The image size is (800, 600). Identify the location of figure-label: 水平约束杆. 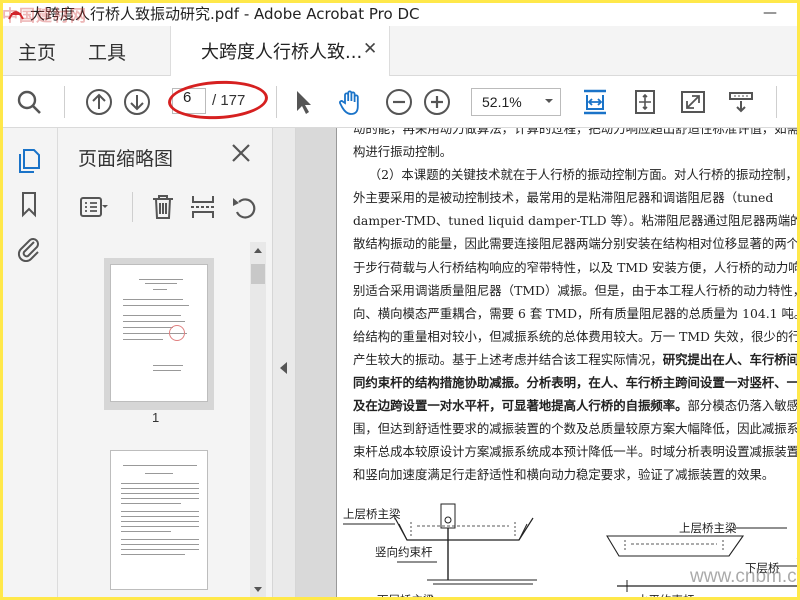
(666, 596).